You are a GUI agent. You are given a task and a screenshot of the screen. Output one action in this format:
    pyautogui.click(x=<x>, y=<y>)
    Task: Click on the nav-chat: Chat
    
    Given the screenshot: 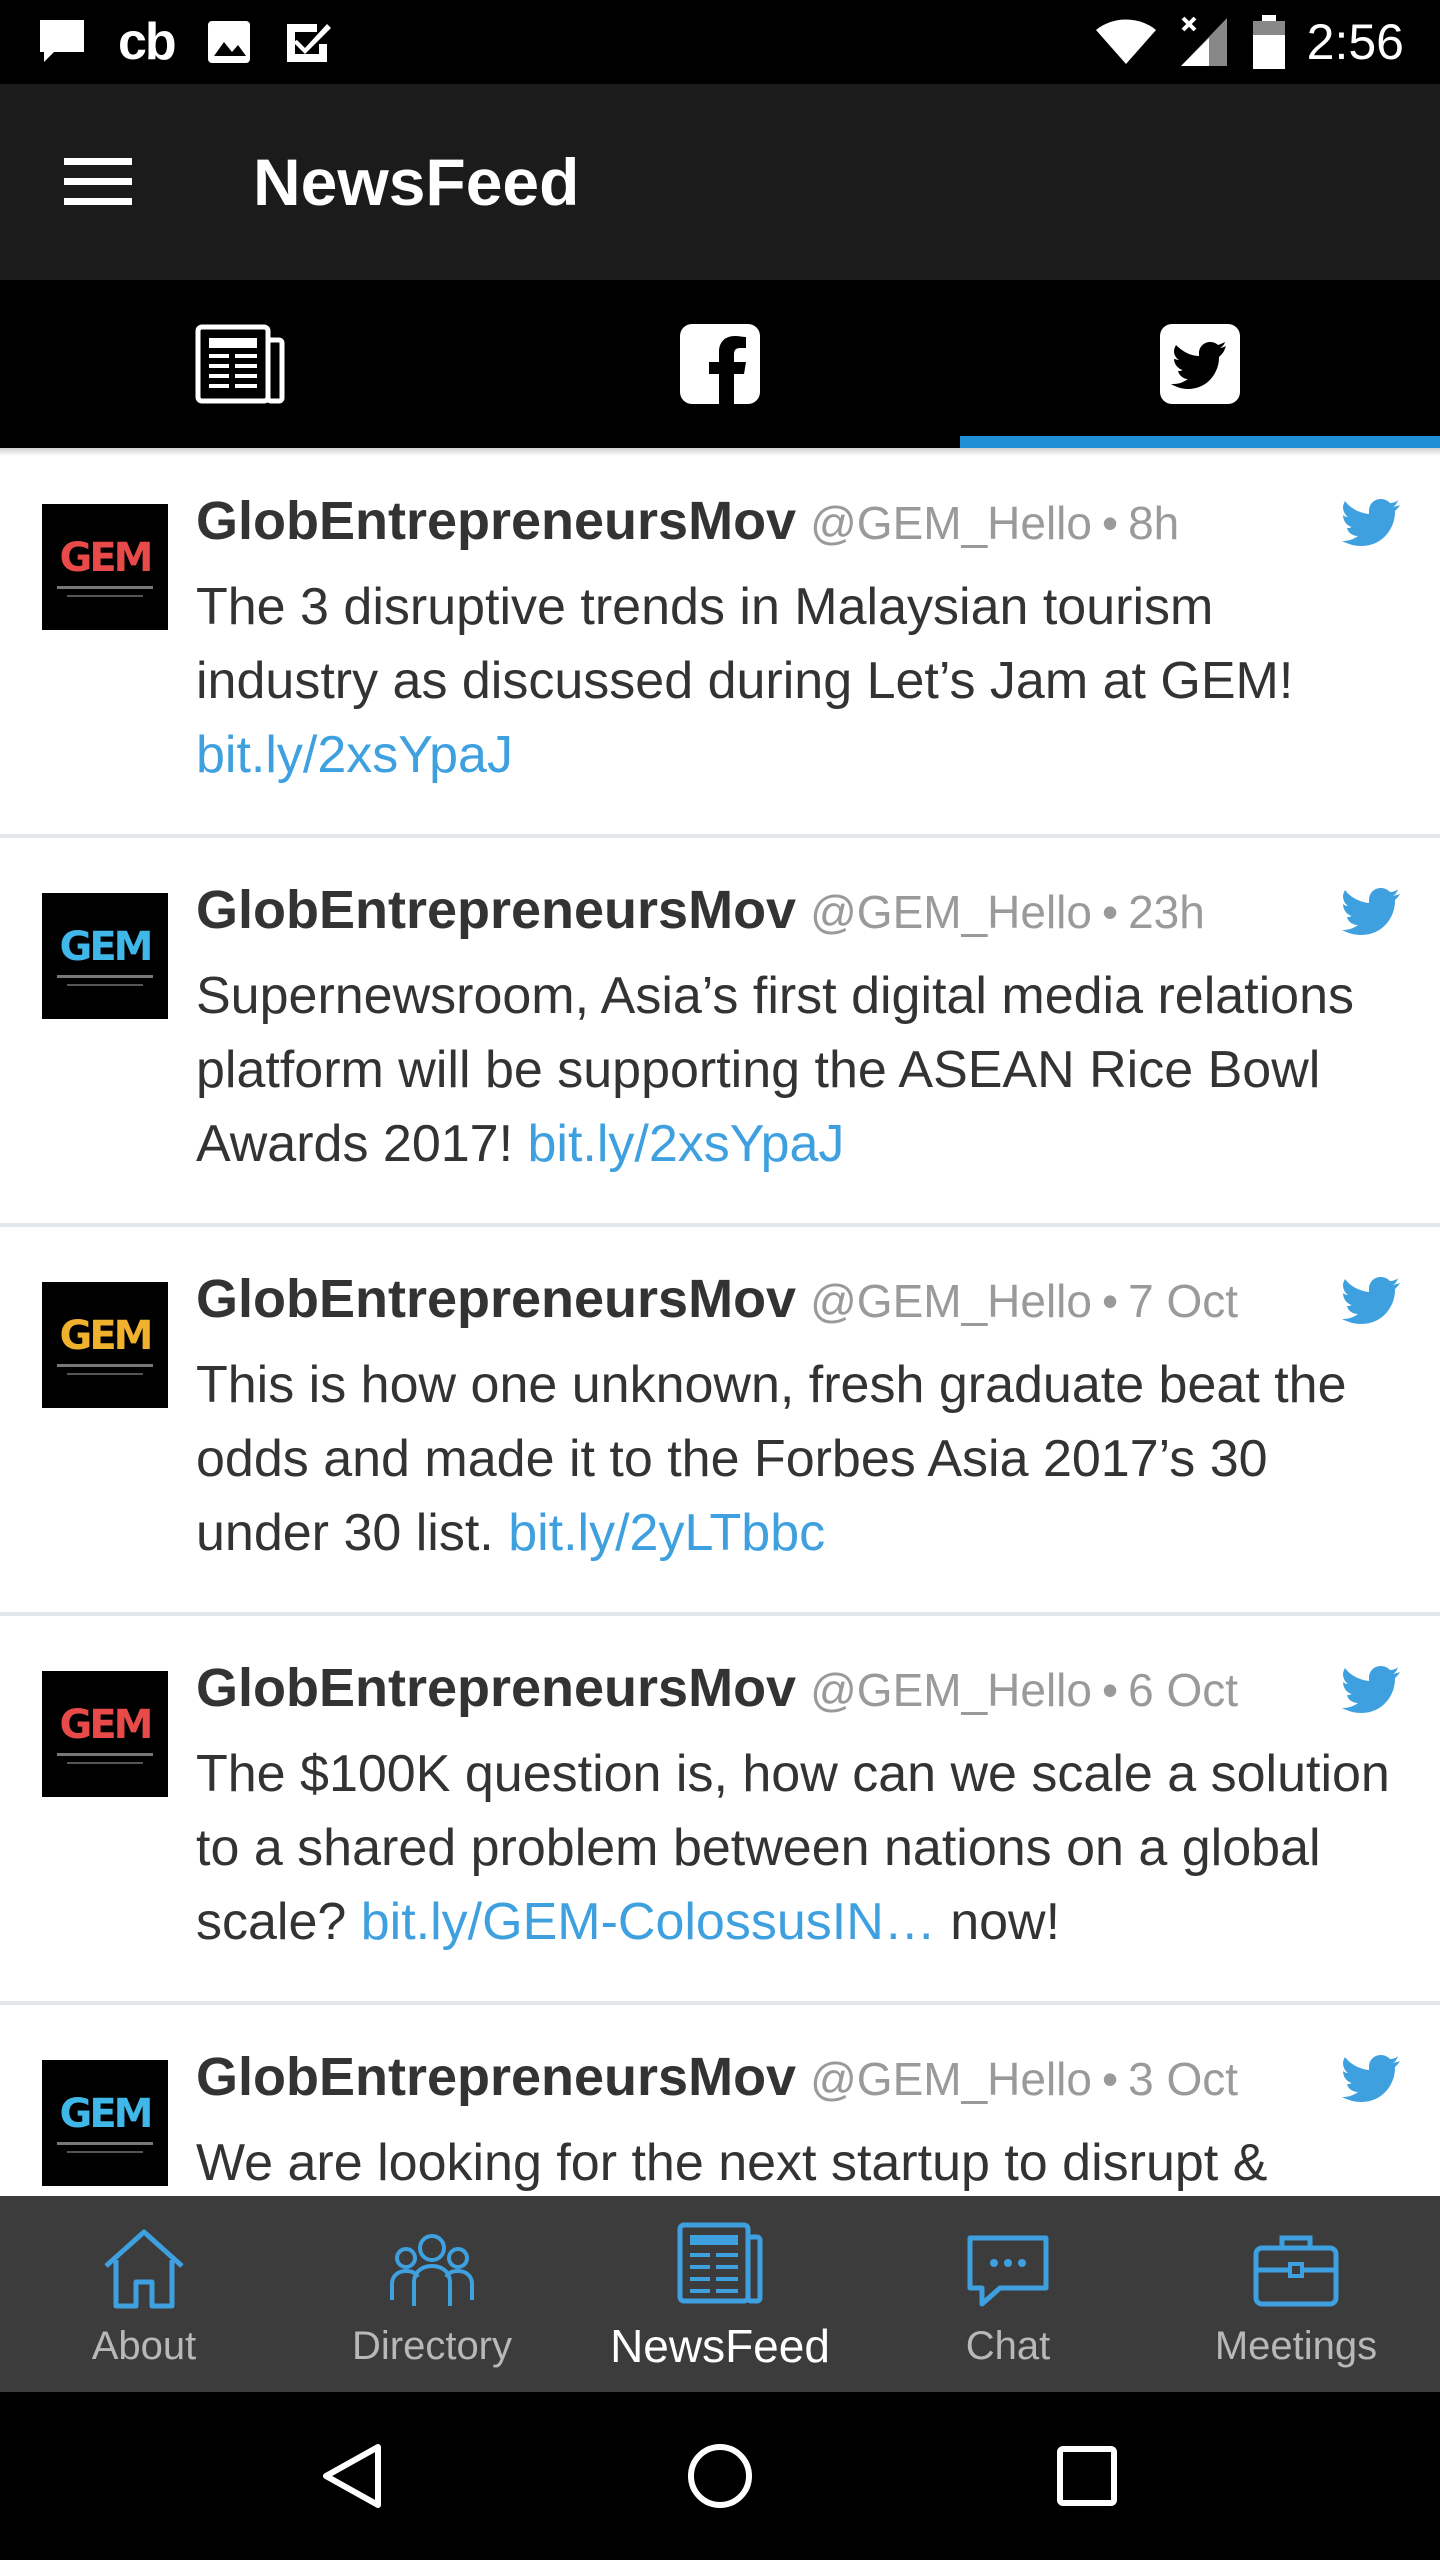 What is the action you would take?
    pyautogui.click(x=1008, y=2294)
    